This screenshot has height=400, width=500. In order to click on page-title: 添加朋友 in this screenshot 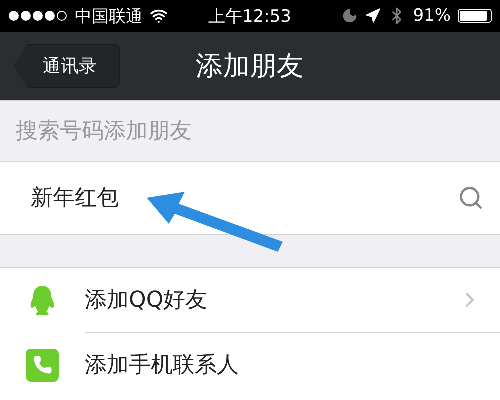, I will do `click(250, 67)`.